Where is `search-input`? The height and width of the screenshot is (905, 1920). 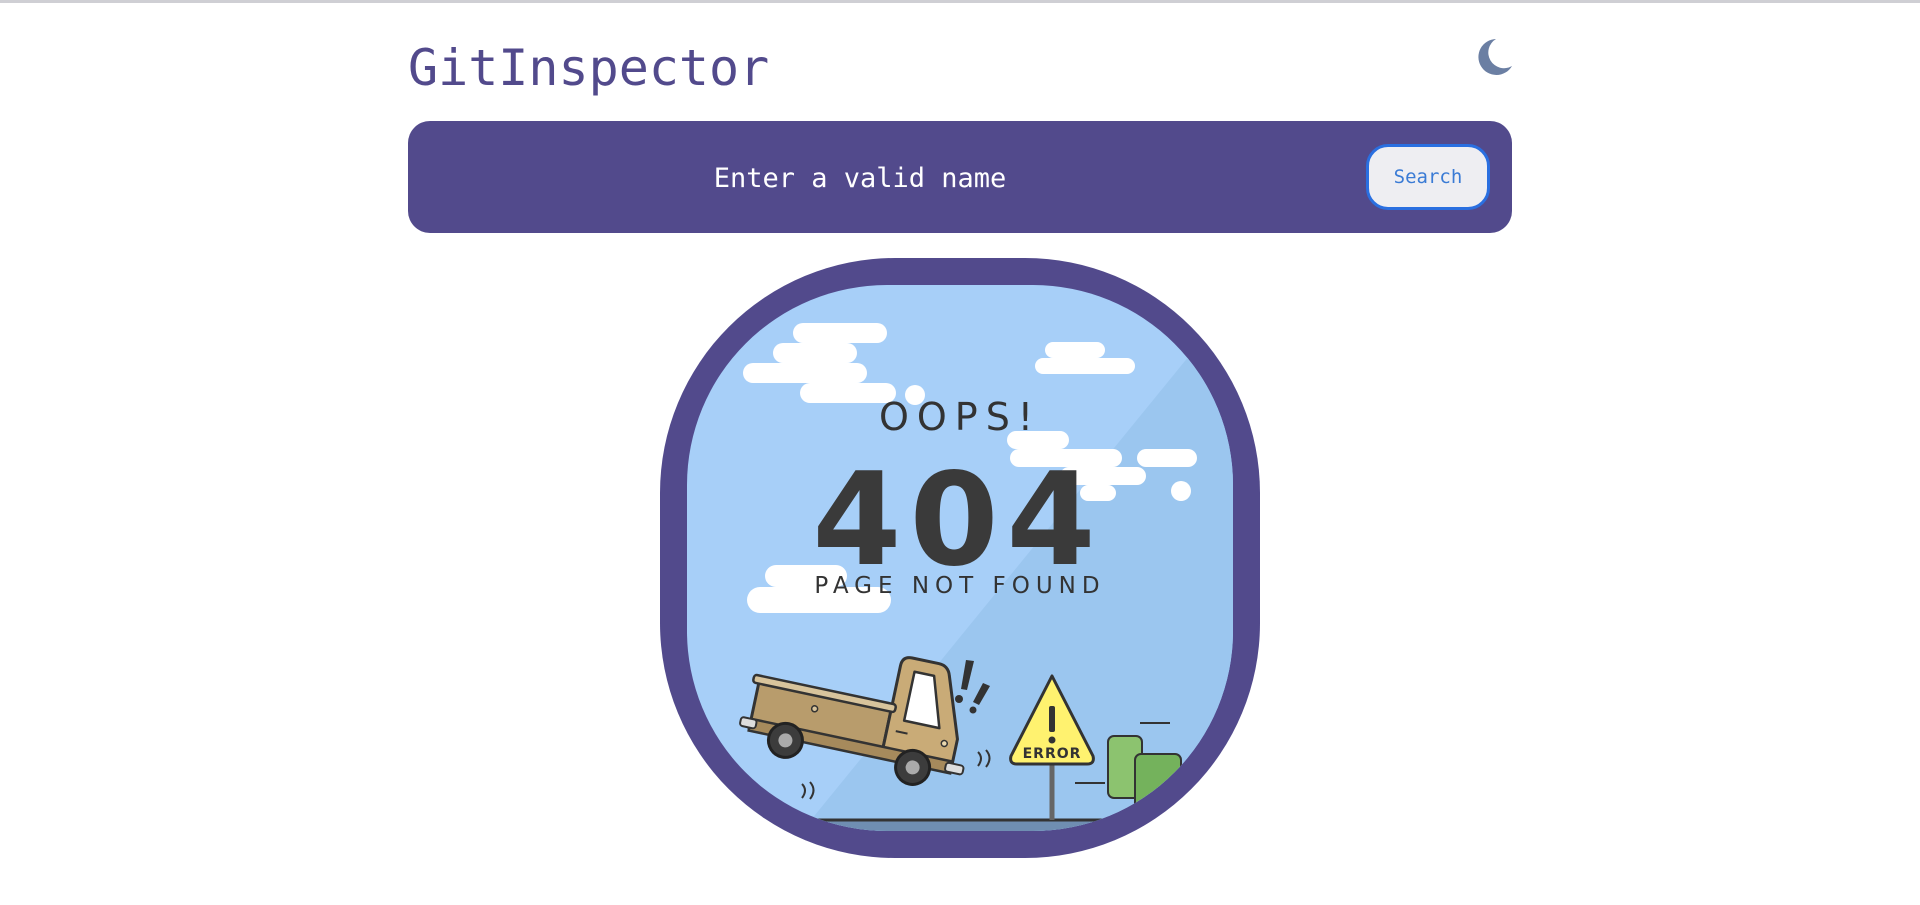
search-input is located at coordinates (860, 178).